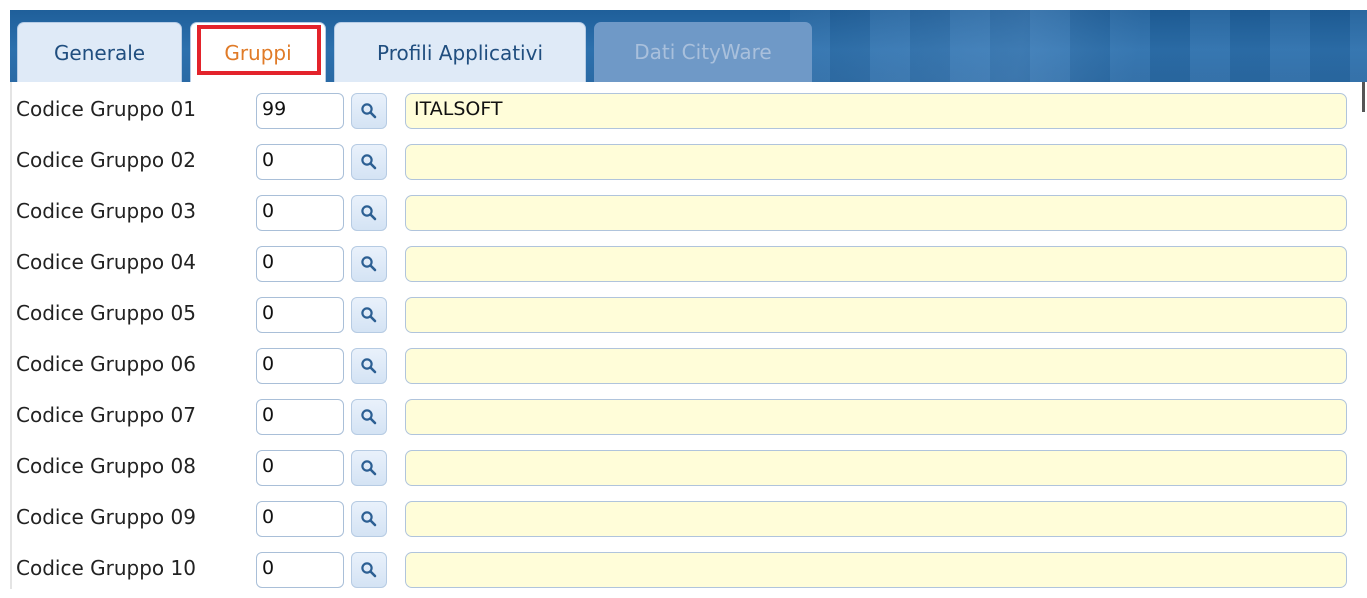 This screenshot has width=1367, height=598. What do you see at coordinates (106, 211) in the screenshot?
I see `group-label: Codice Gruppo 03` at bounding box center [106, 211].